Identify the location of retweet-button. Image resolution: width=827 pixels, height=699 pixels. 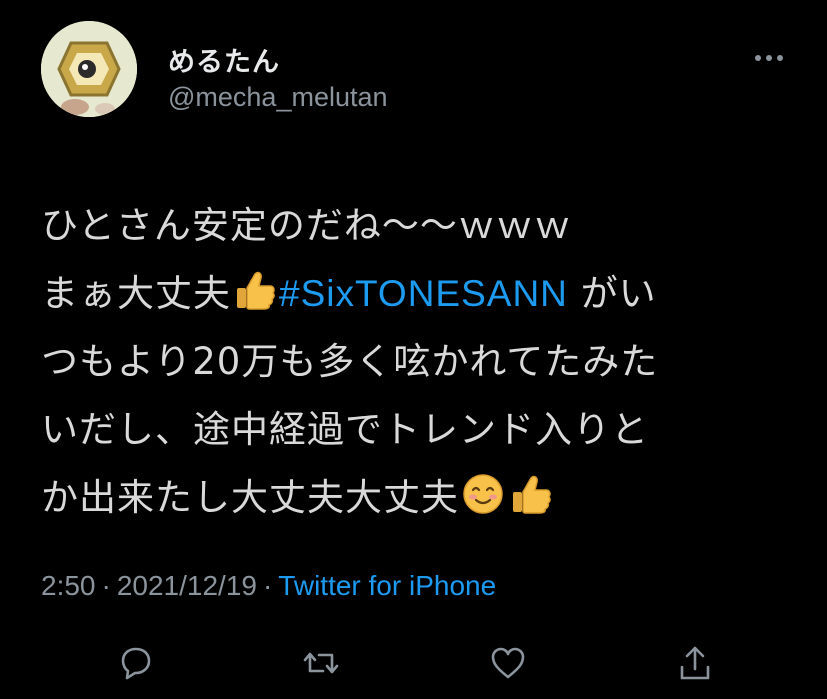
(321, 663).